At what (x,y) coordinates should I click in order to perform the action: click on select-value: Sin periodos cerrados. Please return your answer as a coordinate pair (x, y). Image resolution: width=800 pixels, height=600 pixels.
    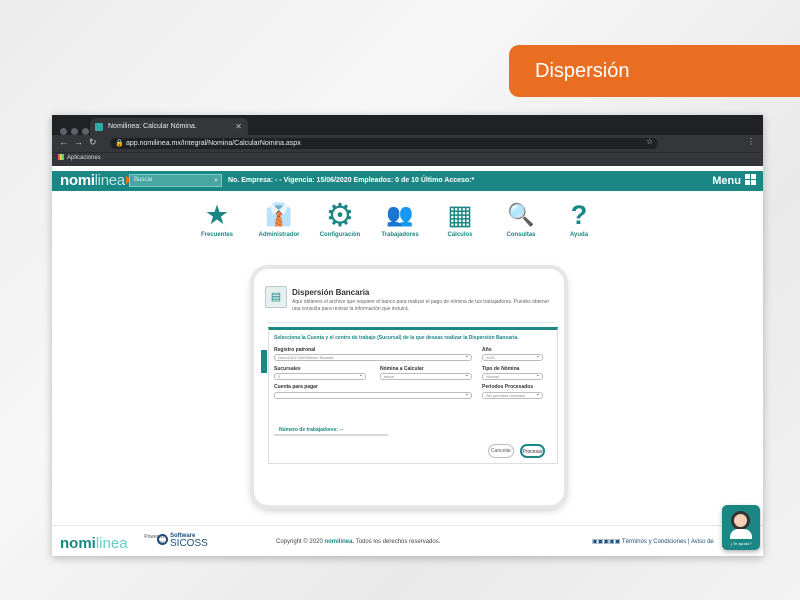
    Looking at the image, I should click on (505, 395).